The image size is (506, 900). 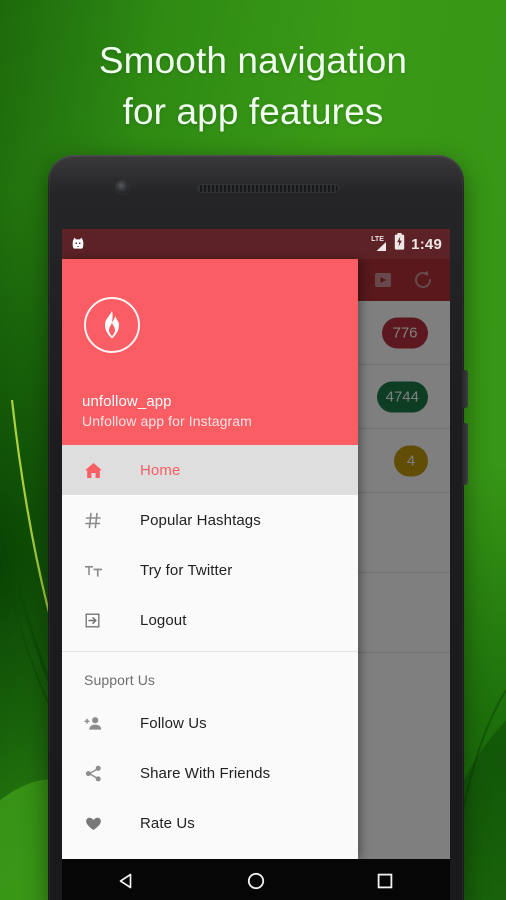 What do you see at coordinates (97, 723) in the screenshot?
I see `person-add-icon` at bounding box center [97, 723].